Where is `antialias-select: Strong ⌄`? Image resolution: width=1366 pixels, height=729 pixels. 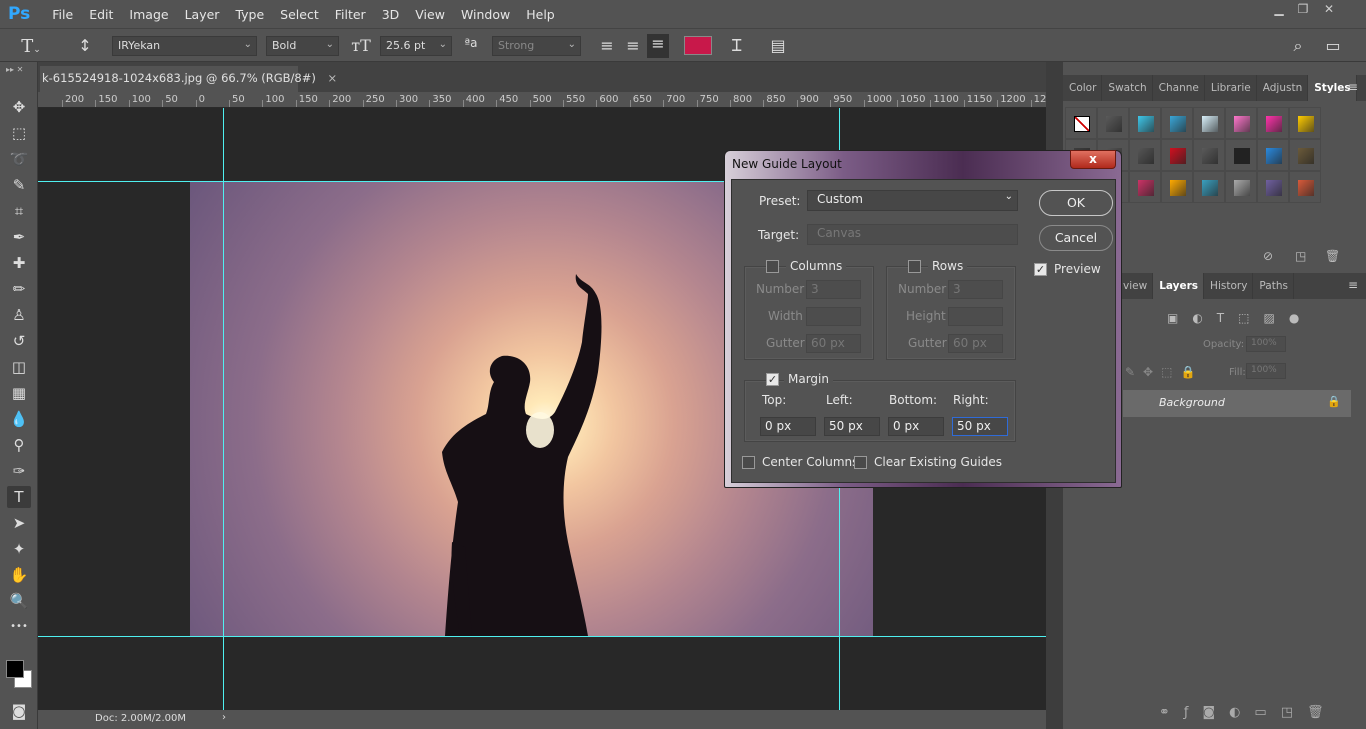
antialias-select: Strong ⌄ is located at coordinates (536, 46).